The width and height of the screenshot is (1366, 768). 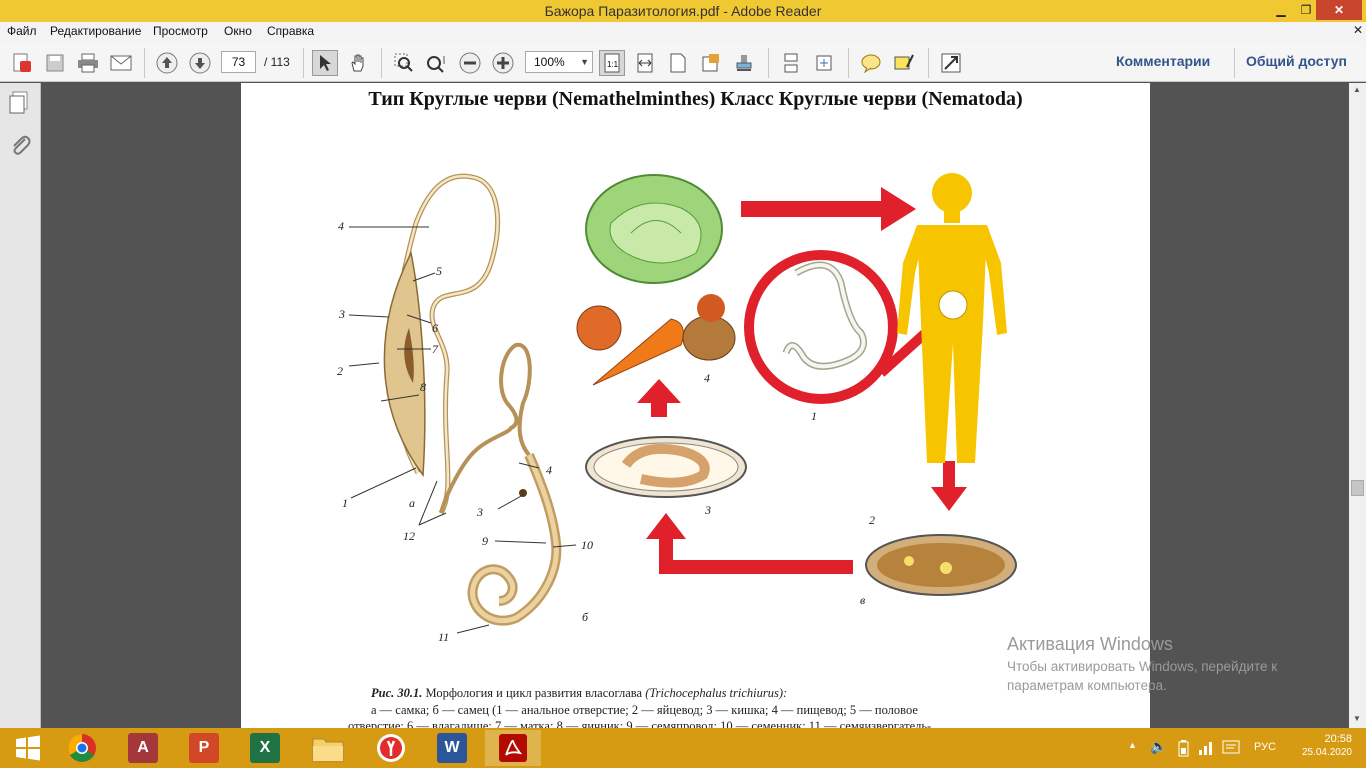 What do you see at coordinates (22, 31) in the screenshot?
I see `menu-file: Файл` at bounding box center [22, 31].